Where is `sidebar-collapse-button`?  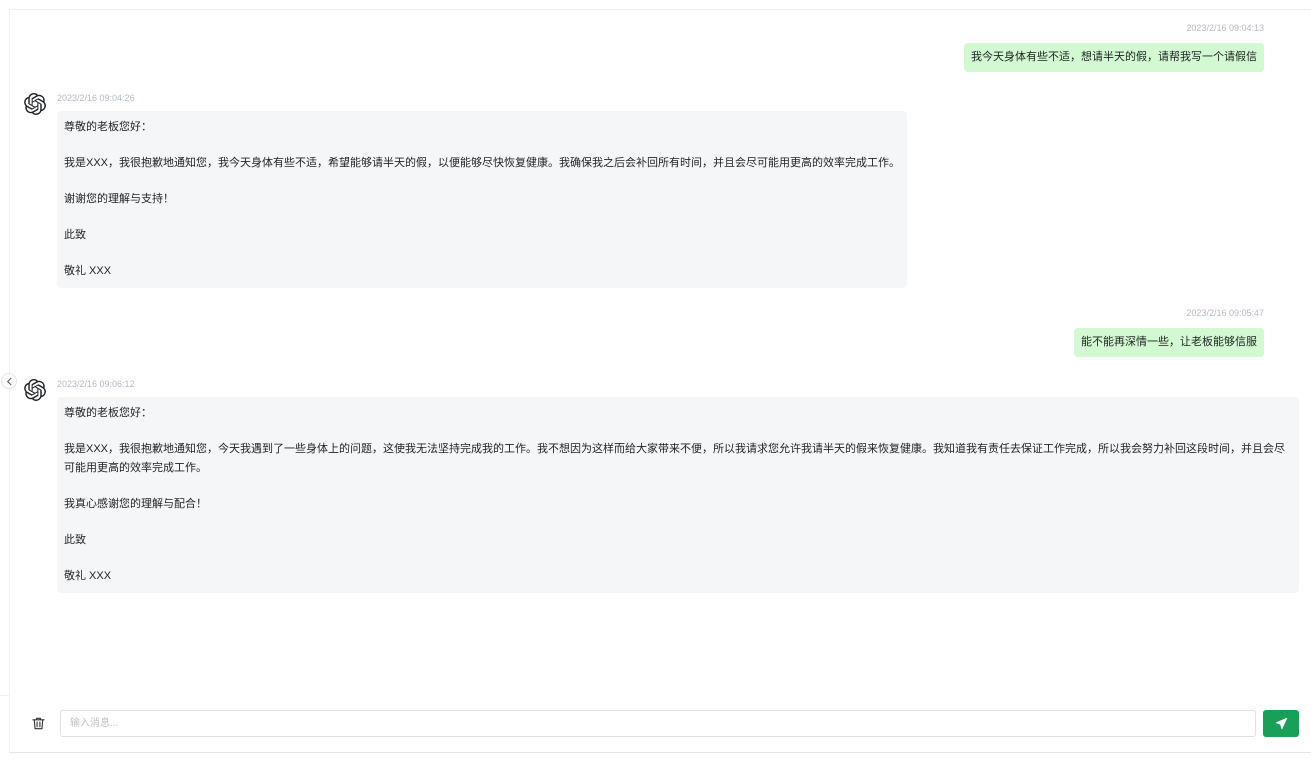 sidebar-collapse-button is located at coordinates (9, 381).